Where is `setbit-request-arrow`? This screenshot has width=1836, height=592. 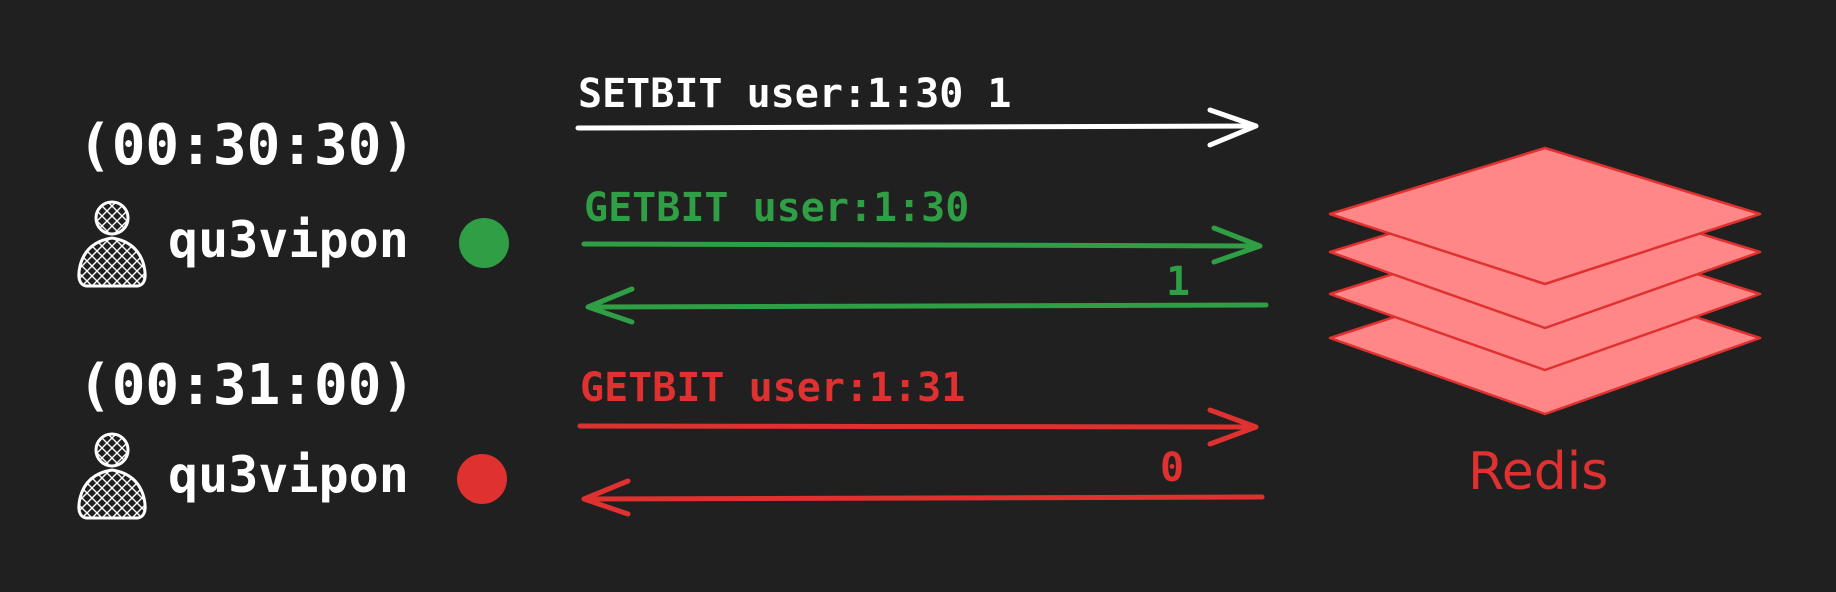 setbit-request-arrow is located at coordinates (917, 127).